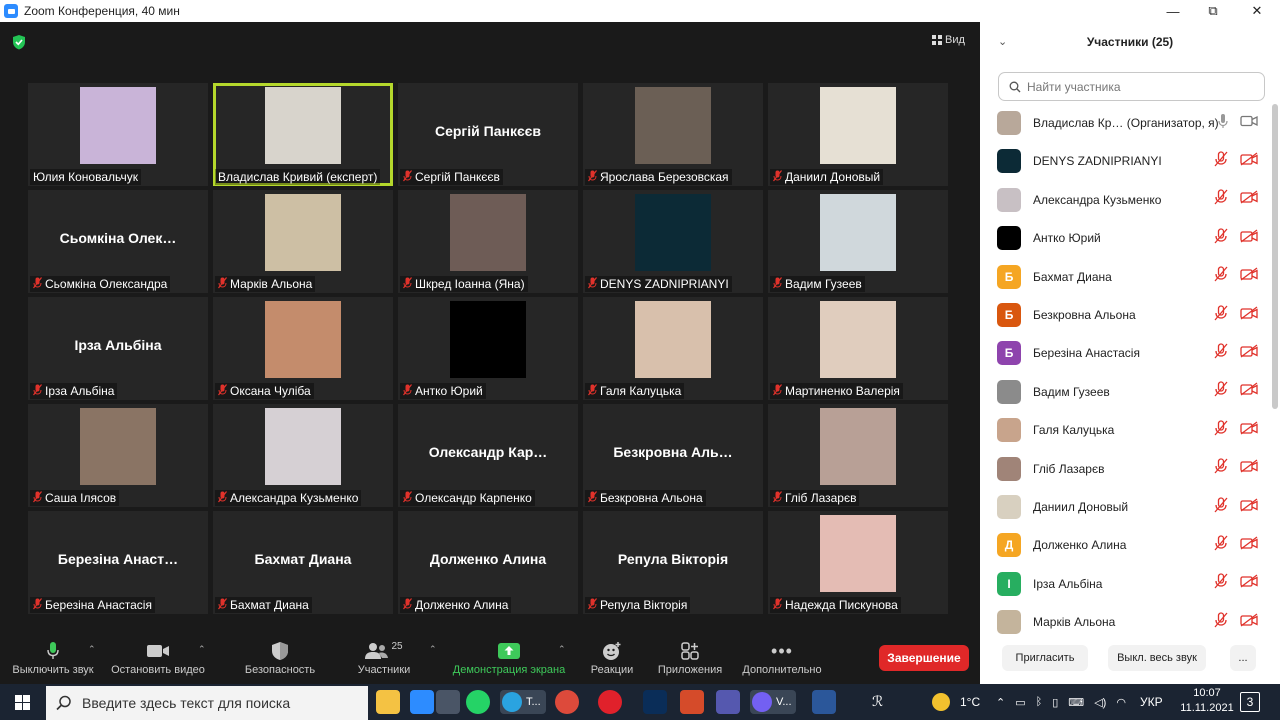 Image resolution: width=1280 pixels, height=720 pixels. What do you see at coordinates (303, 134) in the screenshot?
I see `video-tile: Владислав Кривий (експерт)` at bounding box center [303, 134].